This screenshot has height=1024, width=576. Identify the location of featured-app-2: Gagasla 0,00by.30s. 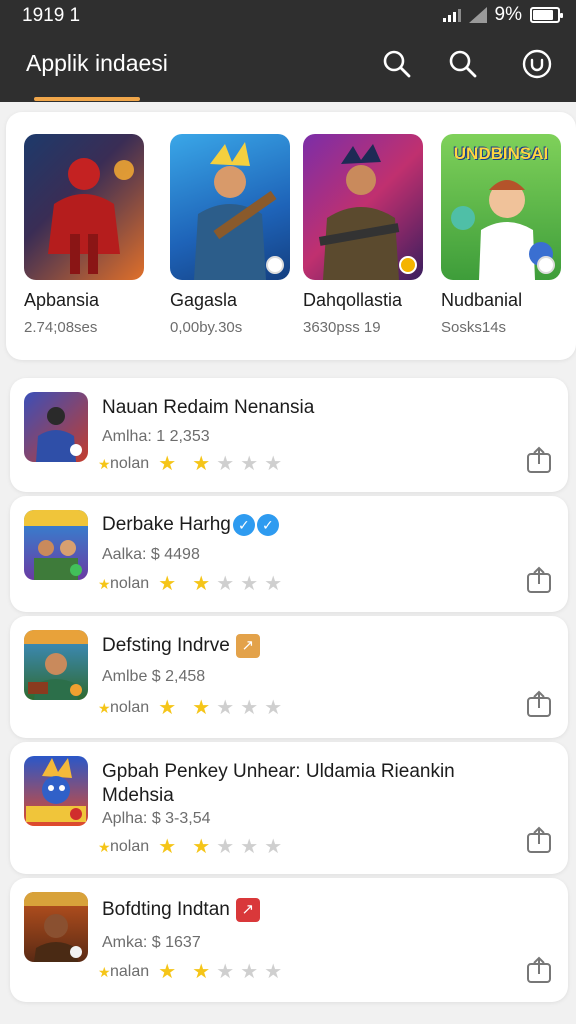
(235, 235).